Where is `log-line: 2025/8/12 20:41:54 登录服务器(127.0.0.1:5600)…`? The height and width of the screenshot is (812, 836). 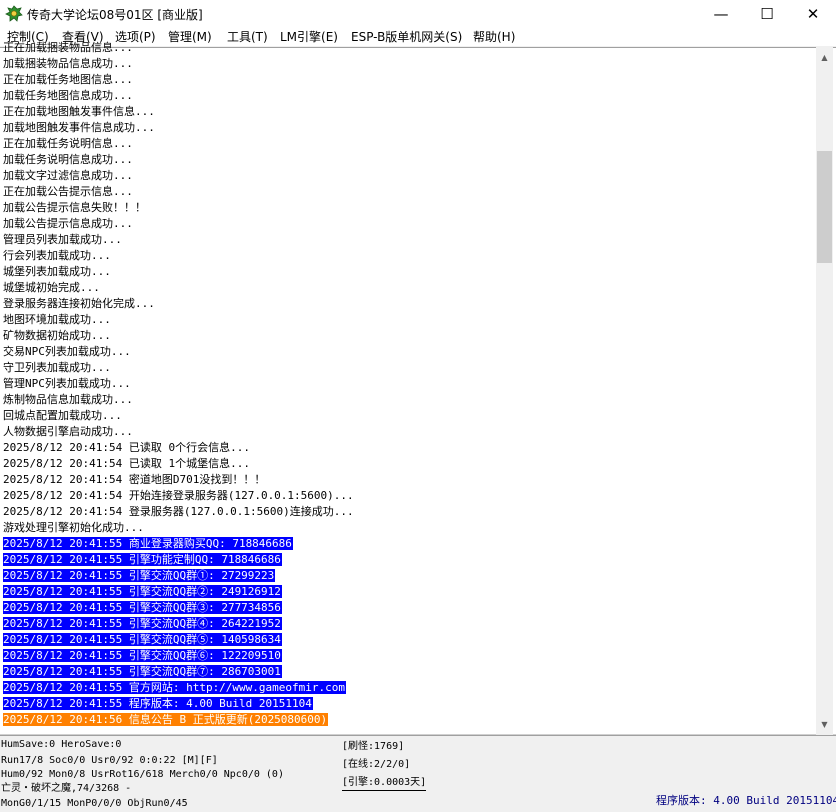
log-line: 2025/8/12 20:41:54 登录服务器(127.0.0.1:5600)… is located at coordinates (409, 512).